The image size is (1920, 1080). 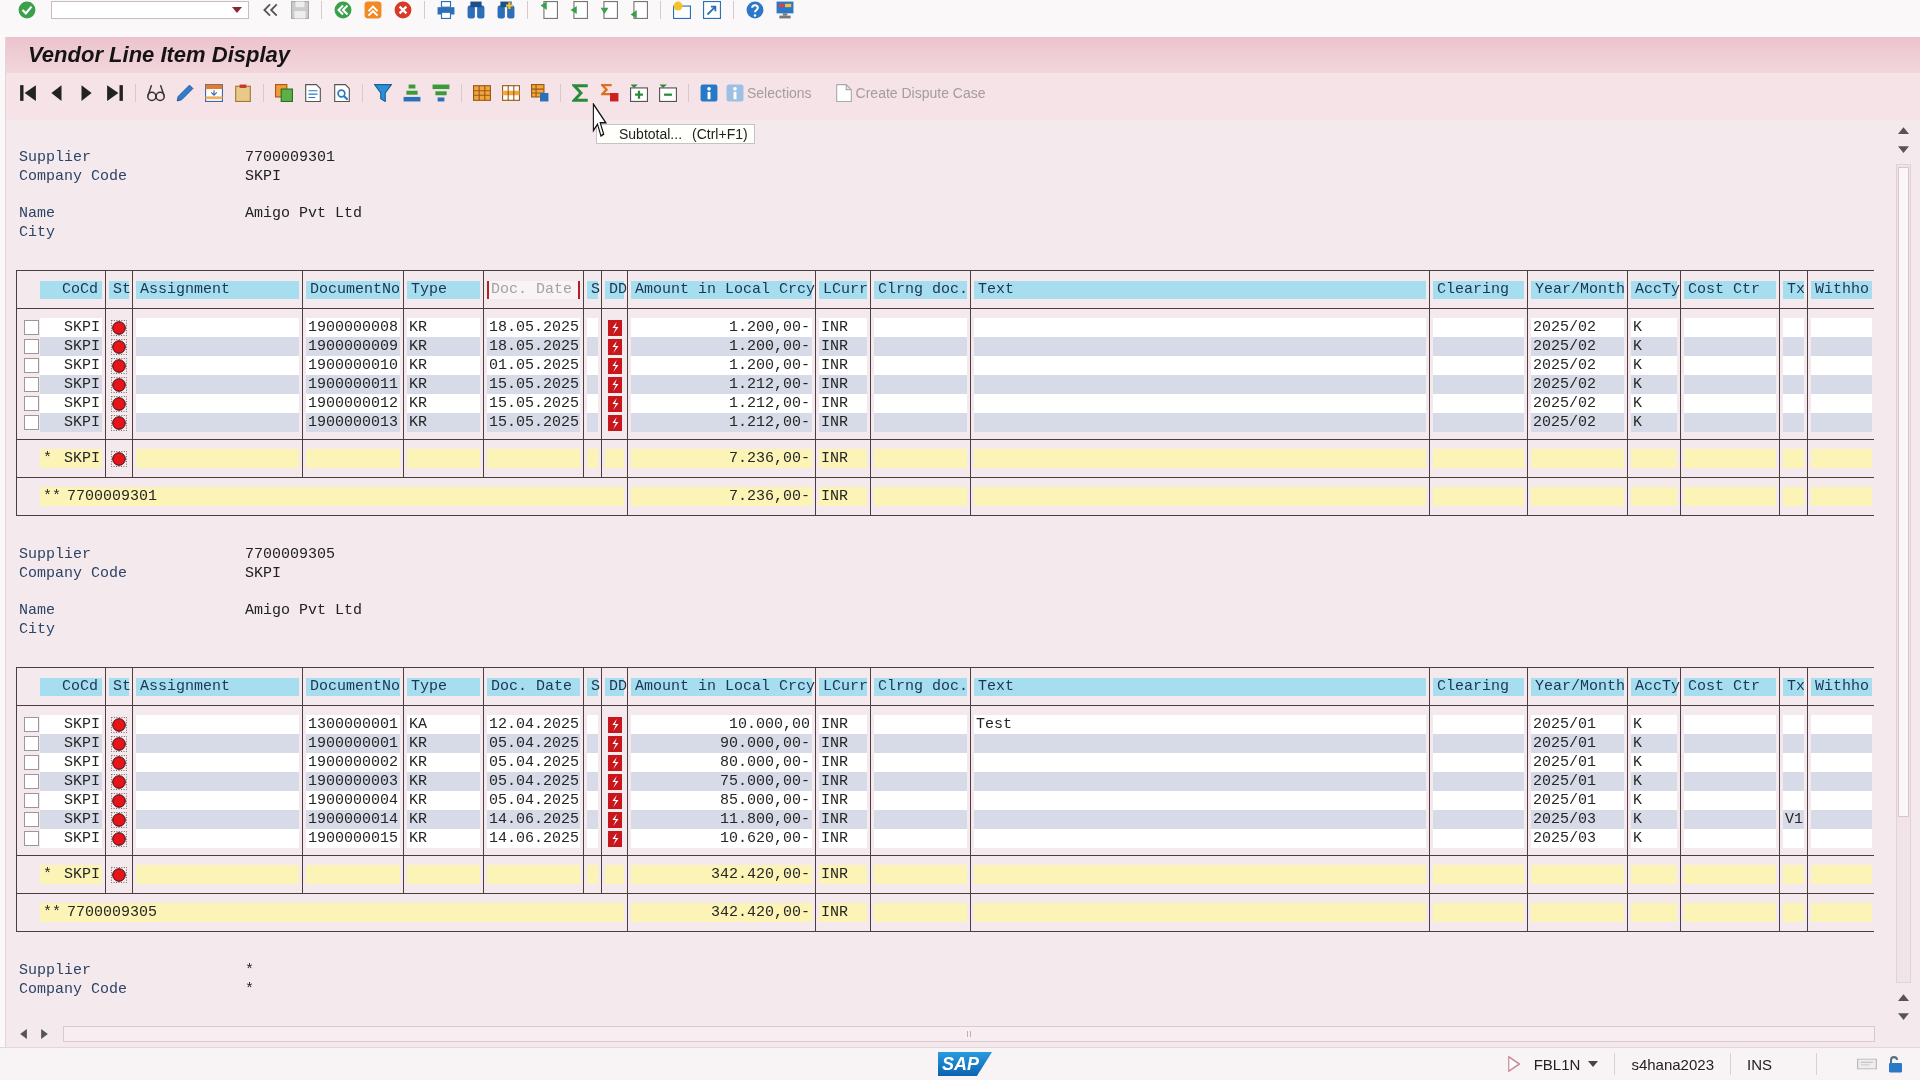 What do you see at coordinates (150, 10) in the screenshot?
I see `command-field` at bounding box center [150, 10].